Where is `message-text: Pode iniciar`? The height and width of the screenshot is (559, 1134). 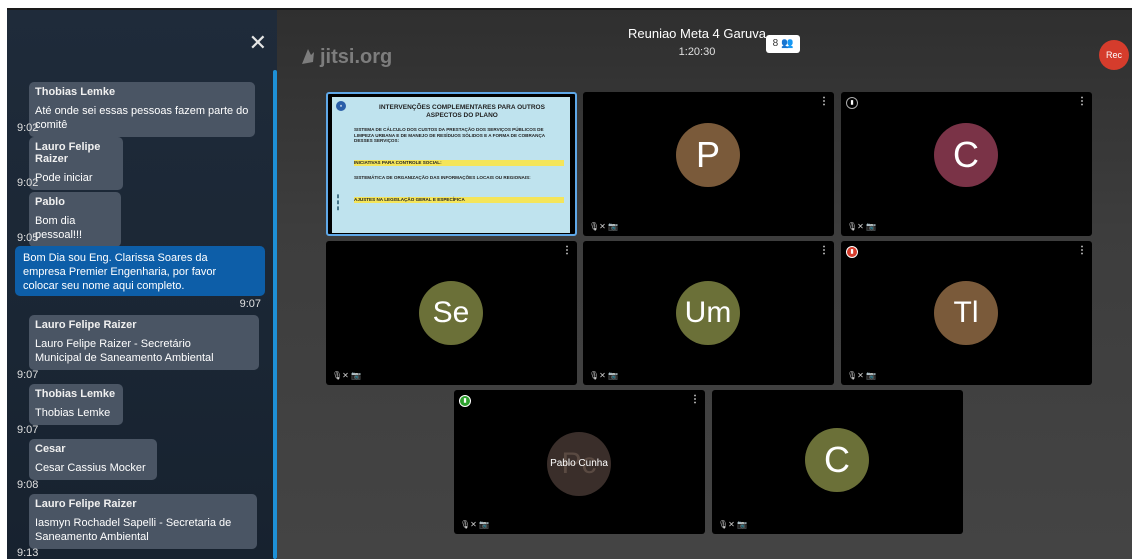
message-text: Pode iniciar is located at coordinates (64, 178).